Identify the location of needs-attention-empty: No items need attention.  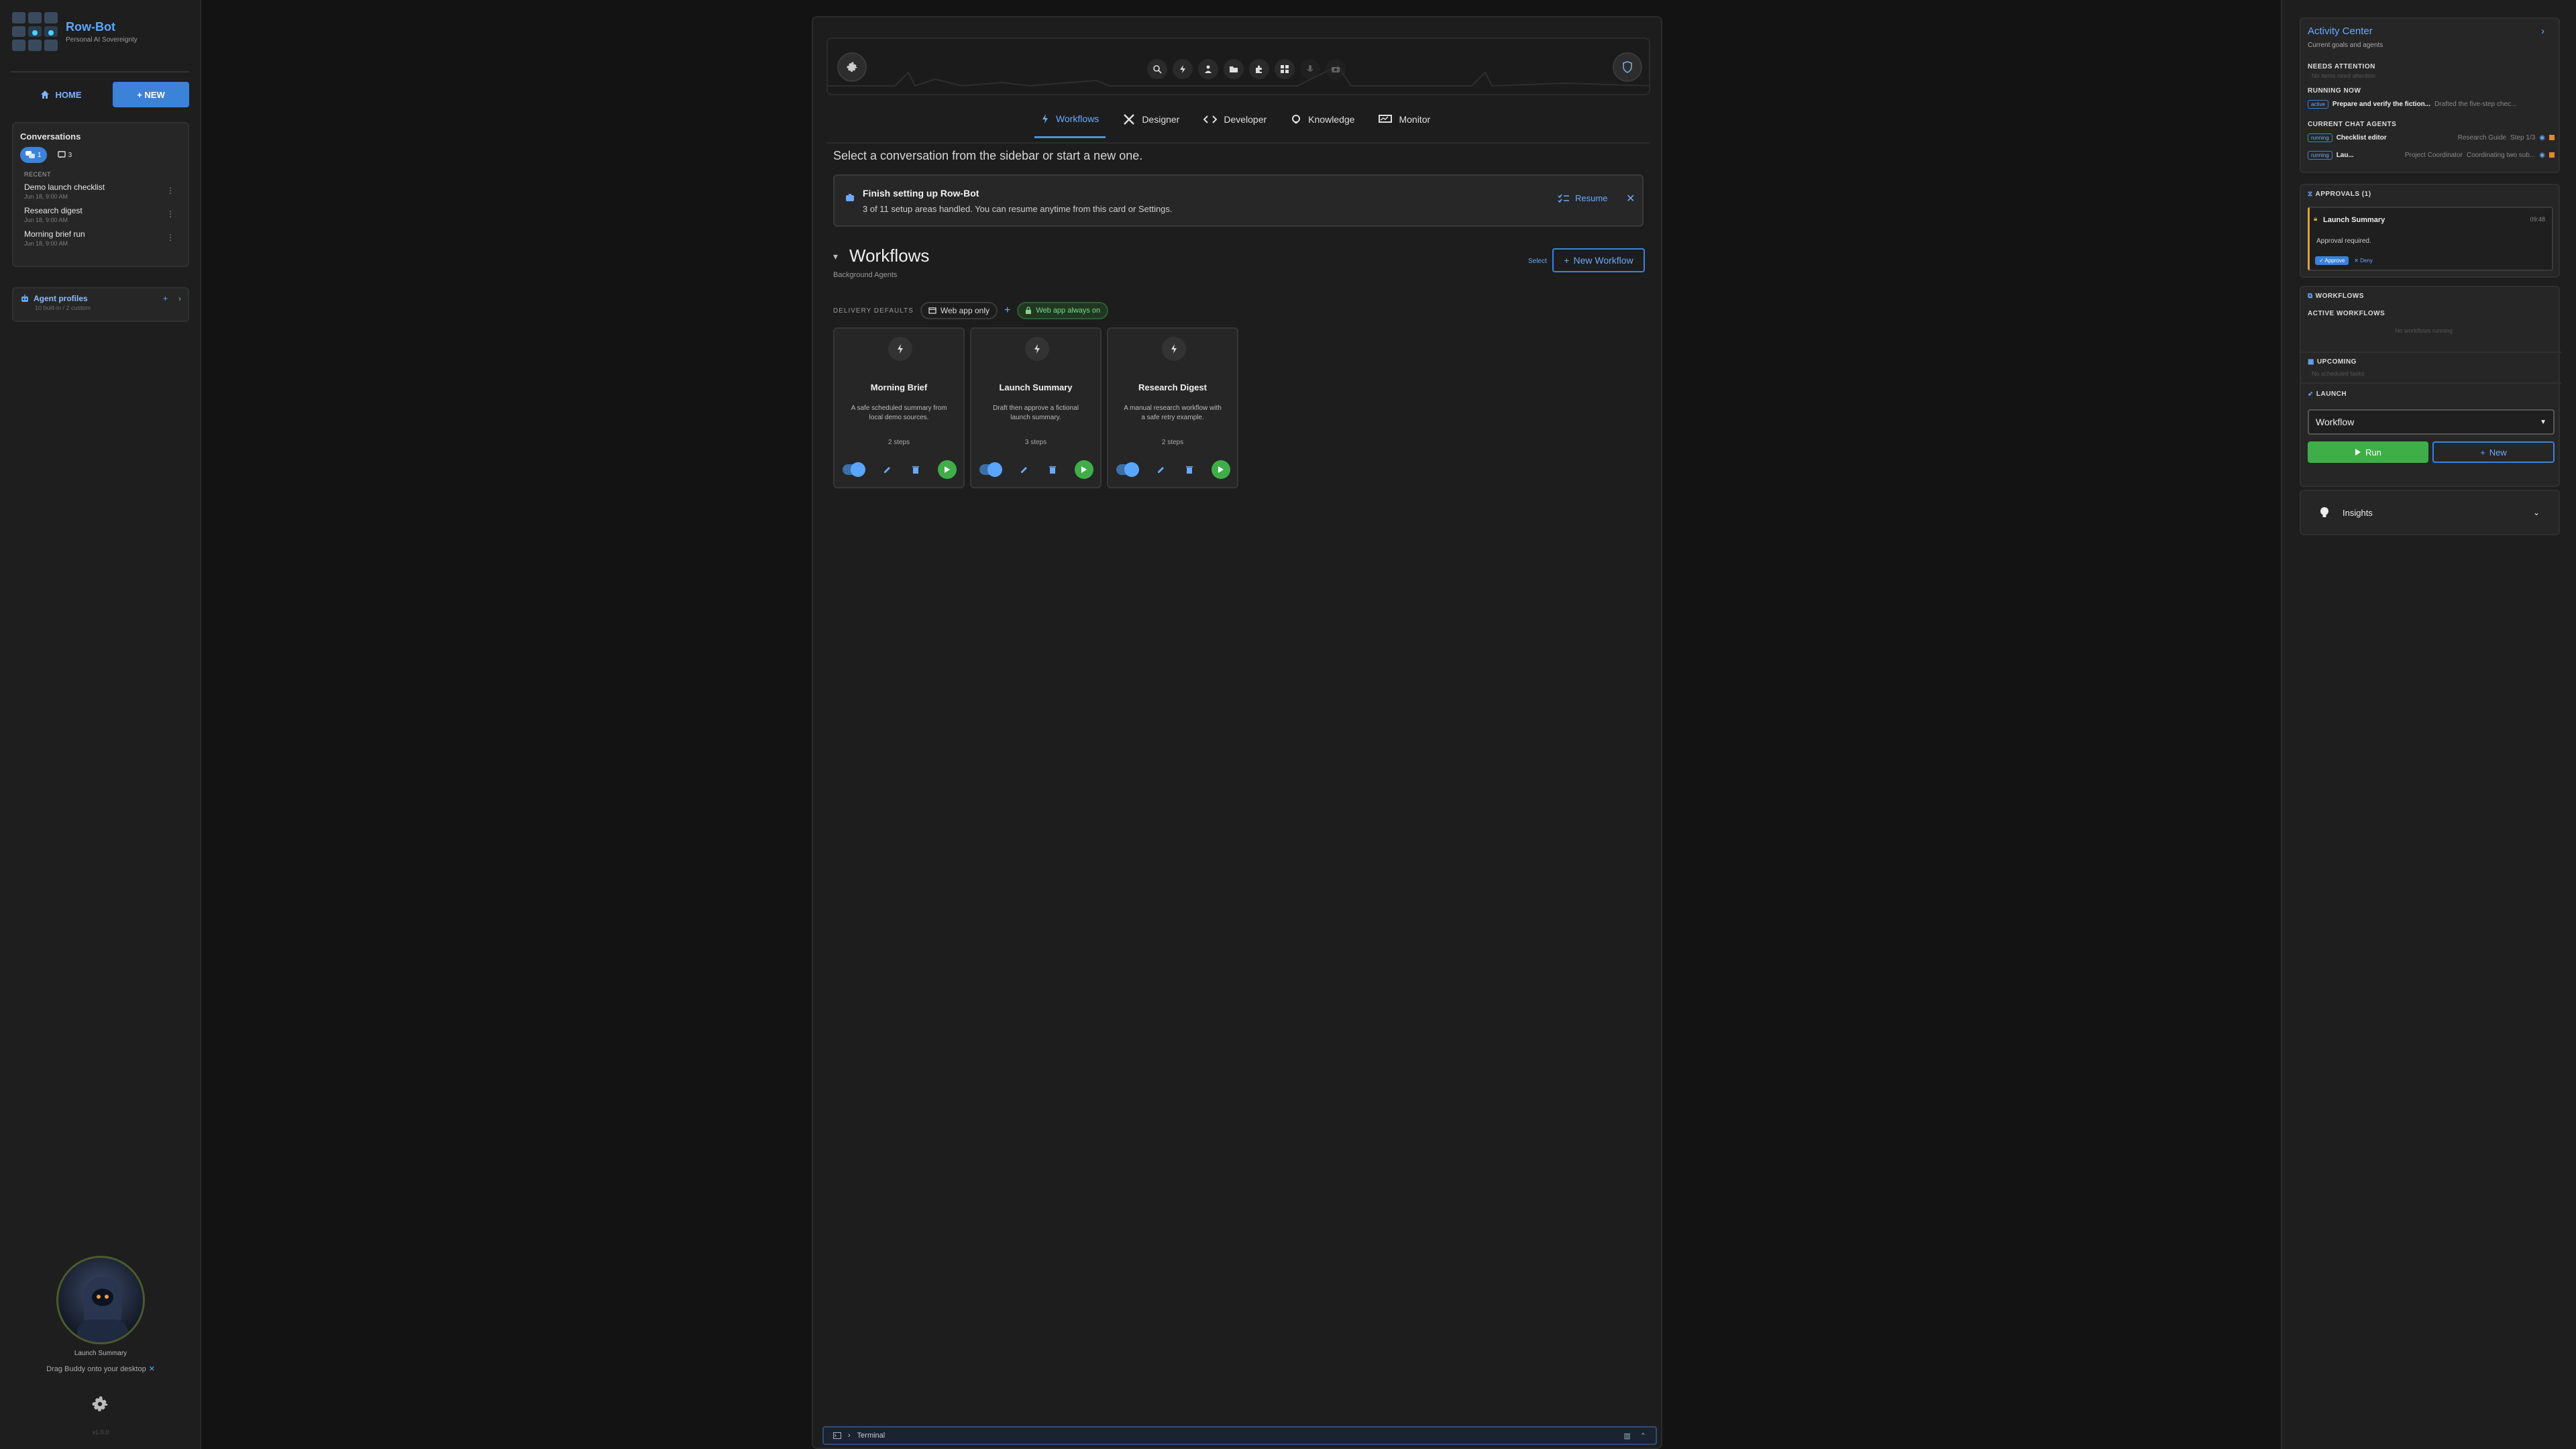
(2344, 75).